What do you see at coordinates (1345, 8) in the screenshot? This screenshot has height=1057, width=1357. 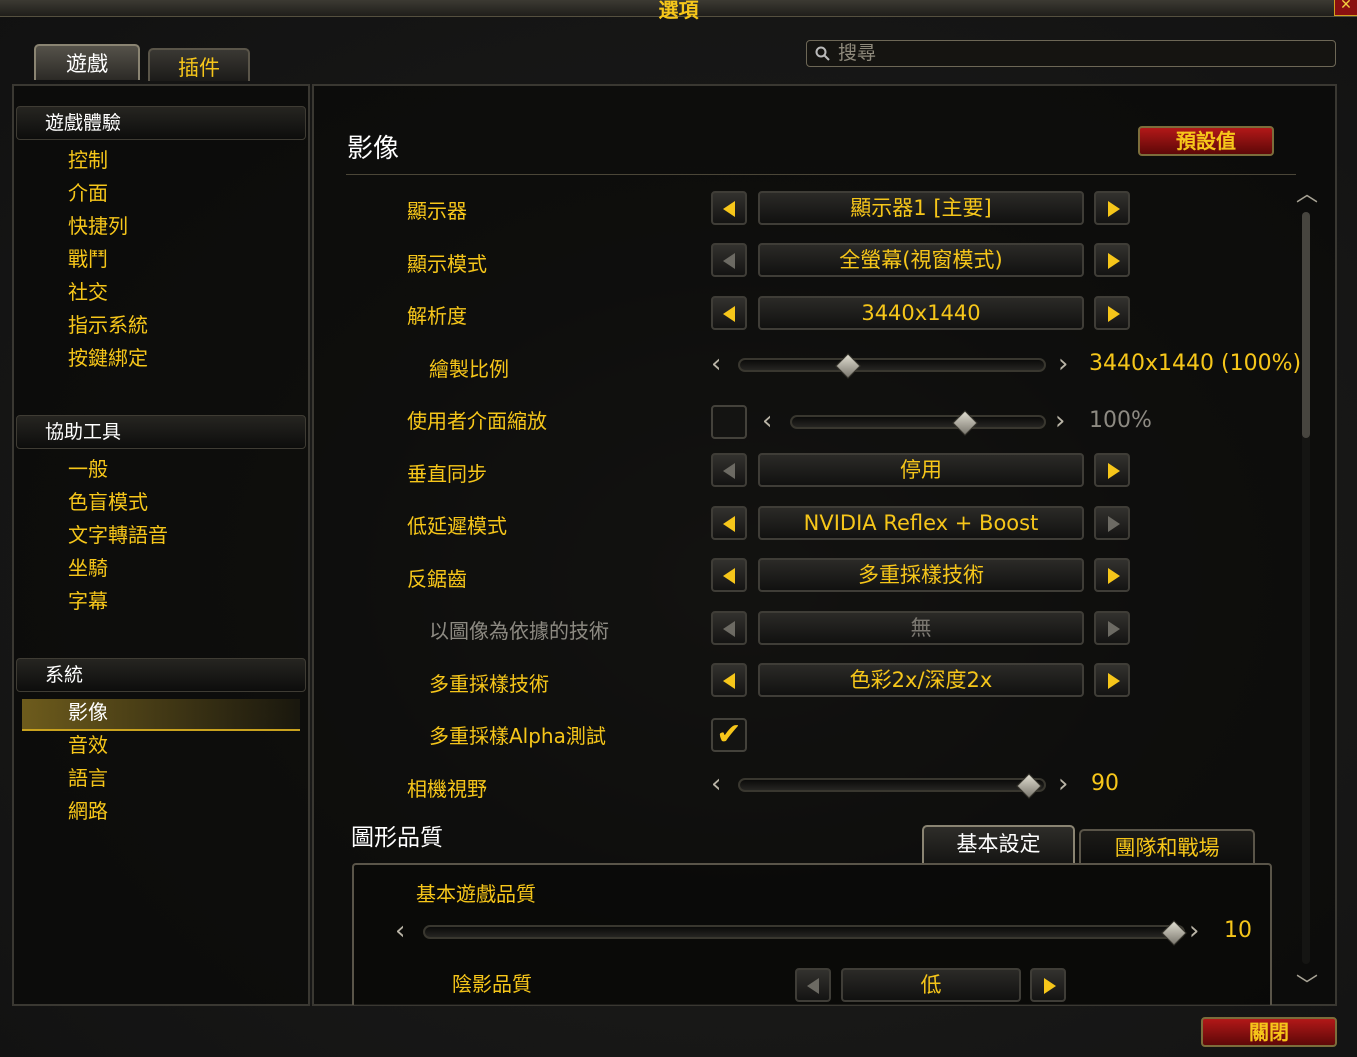 I see `close-window-icon: ✕` at bounding box center [1345, 8].